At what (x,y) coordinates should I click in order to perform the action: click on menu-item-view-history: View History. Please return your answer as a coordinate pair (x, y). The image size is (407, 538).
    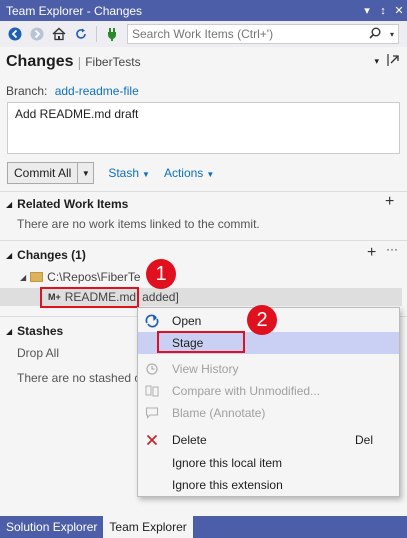
    Looking at the image, I should click on (268, 369).